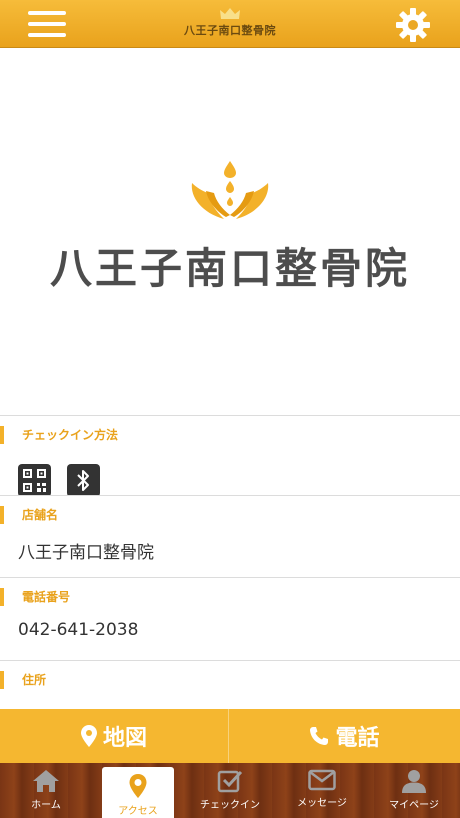  Describe the element at coordinates (319, 736) in the screenshot. I see `phone-icon` at that location.